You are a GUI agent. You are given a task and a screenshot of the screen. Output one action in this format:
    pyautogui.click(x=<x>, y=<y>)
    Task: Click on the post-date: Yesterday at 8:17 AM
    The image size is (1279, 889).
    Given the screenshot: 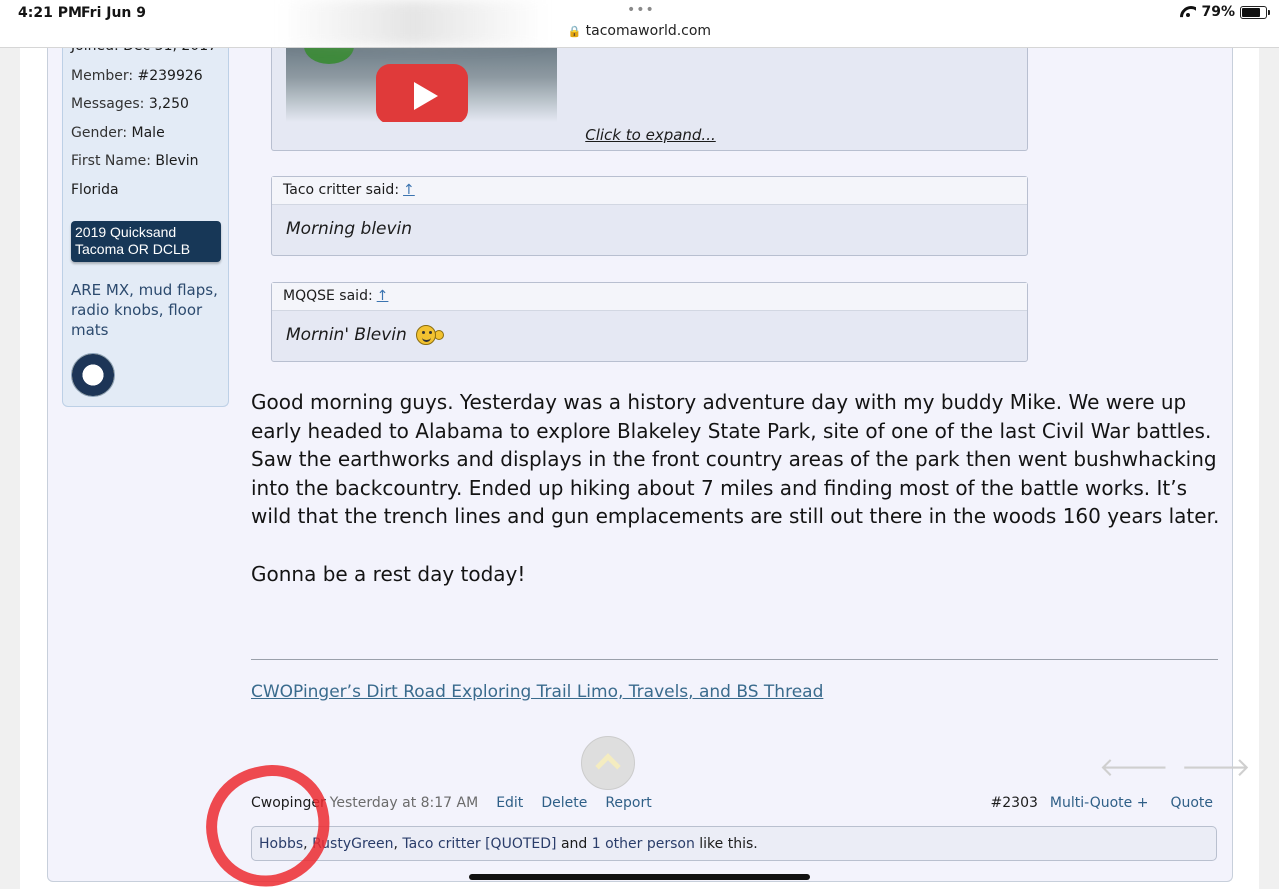 What is the action you would take?
    pyautogui.click(x=404, y=803)
    